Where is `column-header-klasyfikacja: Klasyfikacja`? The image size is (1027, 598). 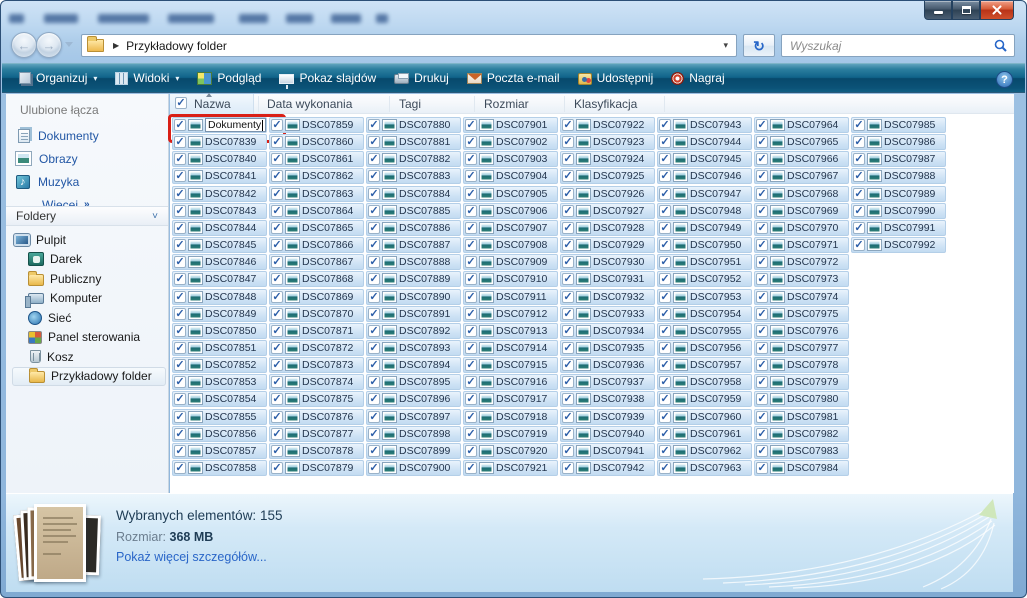 column-header-klasyfikacja: Klasyfikacja is located at coordinates (605, 104).